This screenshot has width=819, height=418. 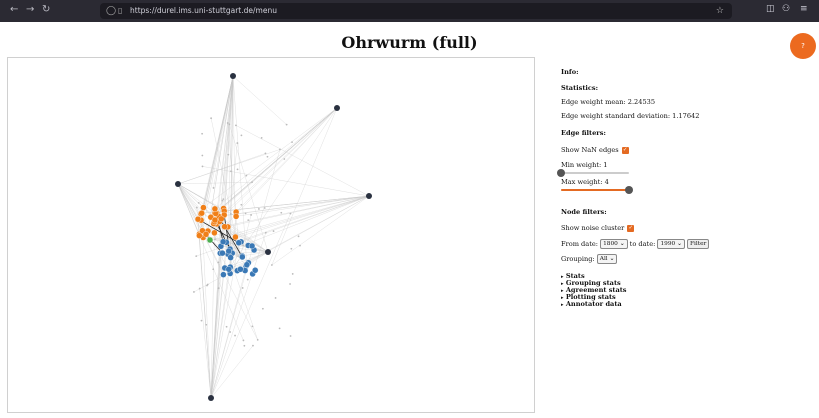 What do you see at coordinates (803, 46) in the screenshot?
I see `help-button: ?` at bounding box center [803, 46].